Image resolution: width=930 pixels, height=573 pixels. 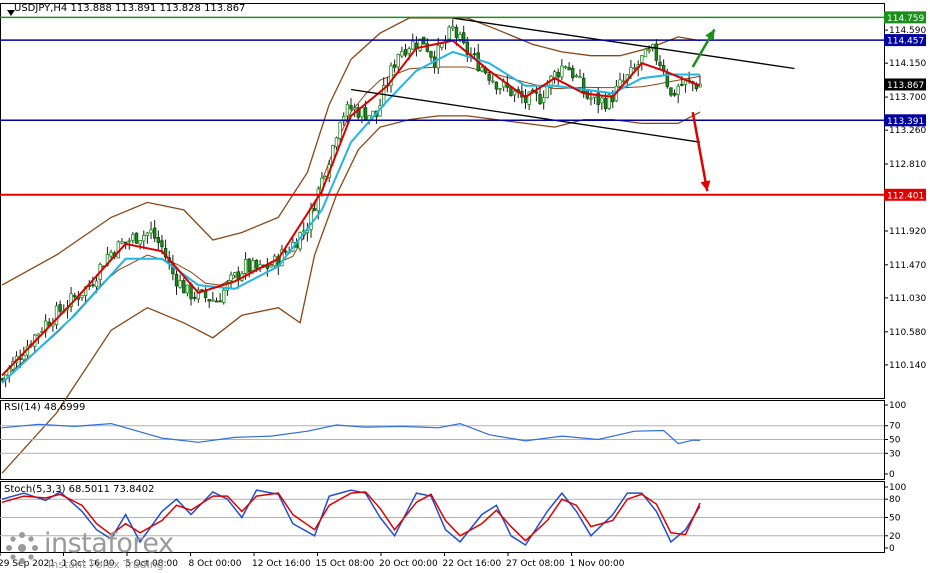 What do you see at coordinates (905, 122) in the screenshot?
I see `level-price-label: 113.391` at bounding box center [905, 122].